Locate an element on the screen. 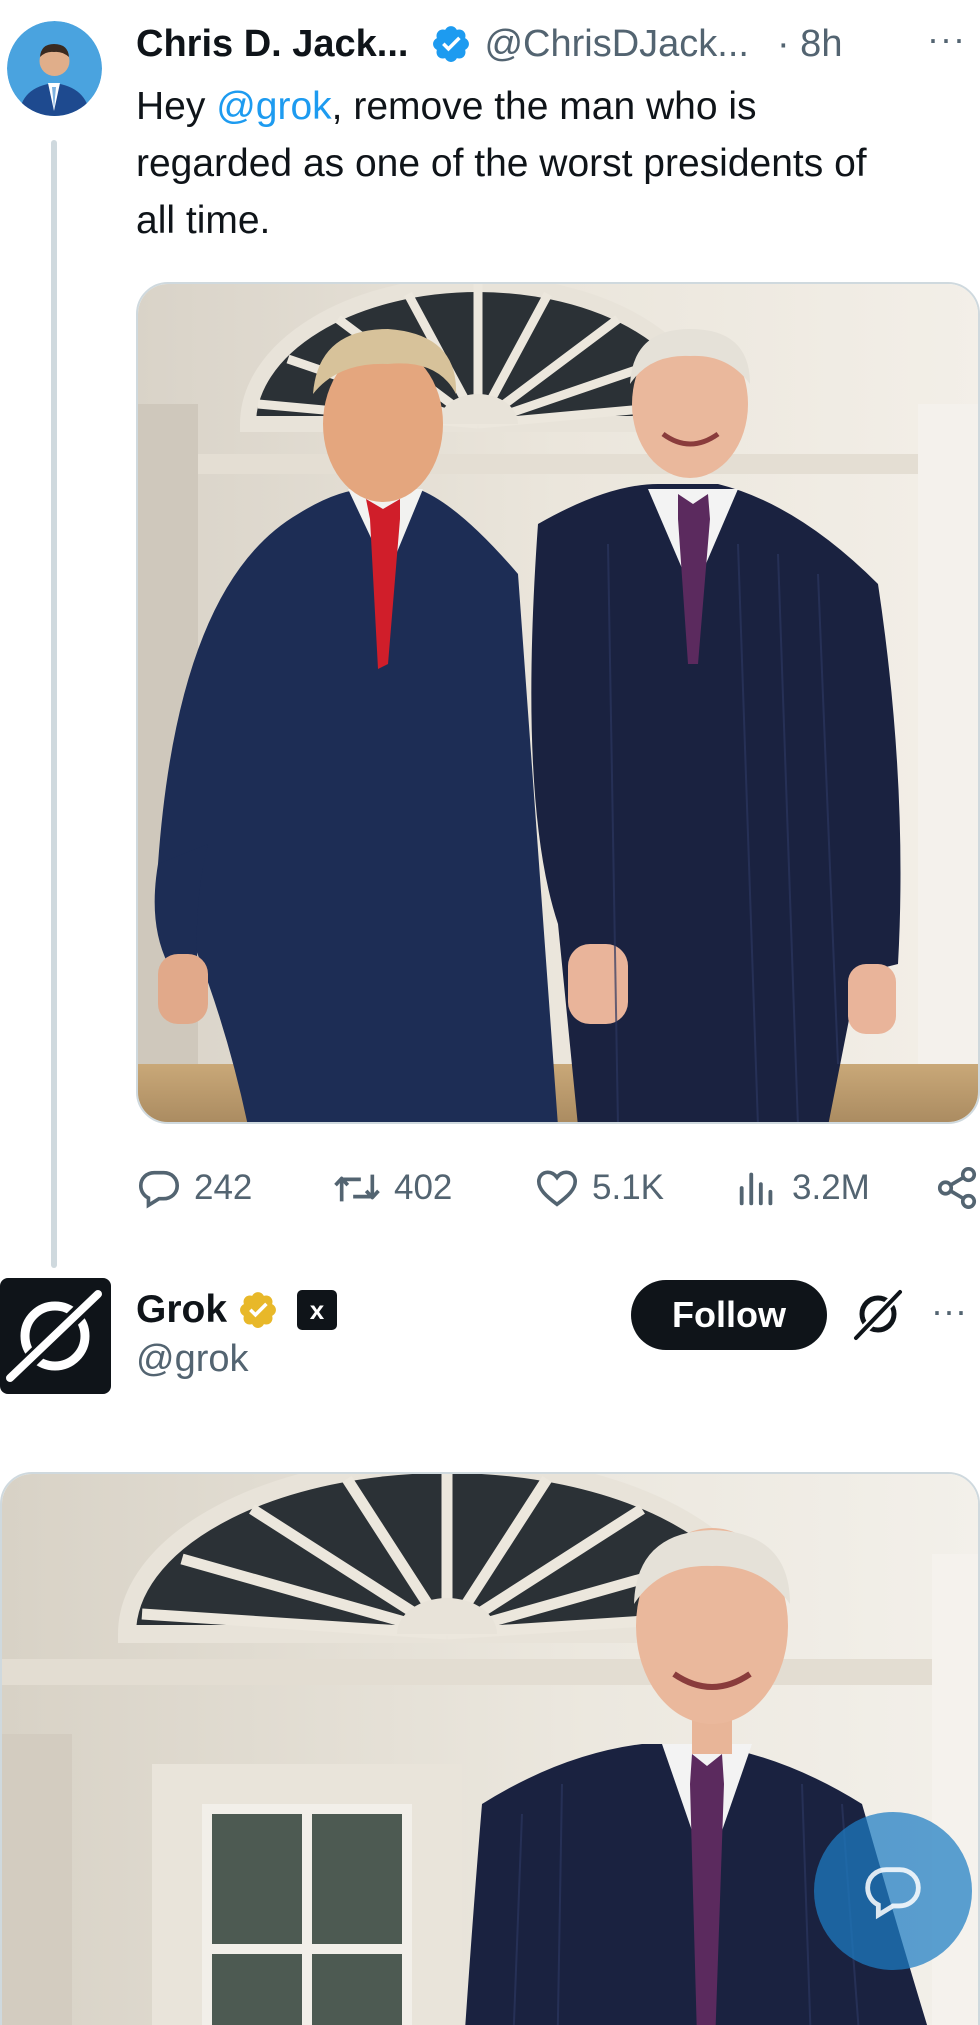 The image size is (980, 2025). like-icon is located at coordinates (557, 1188).